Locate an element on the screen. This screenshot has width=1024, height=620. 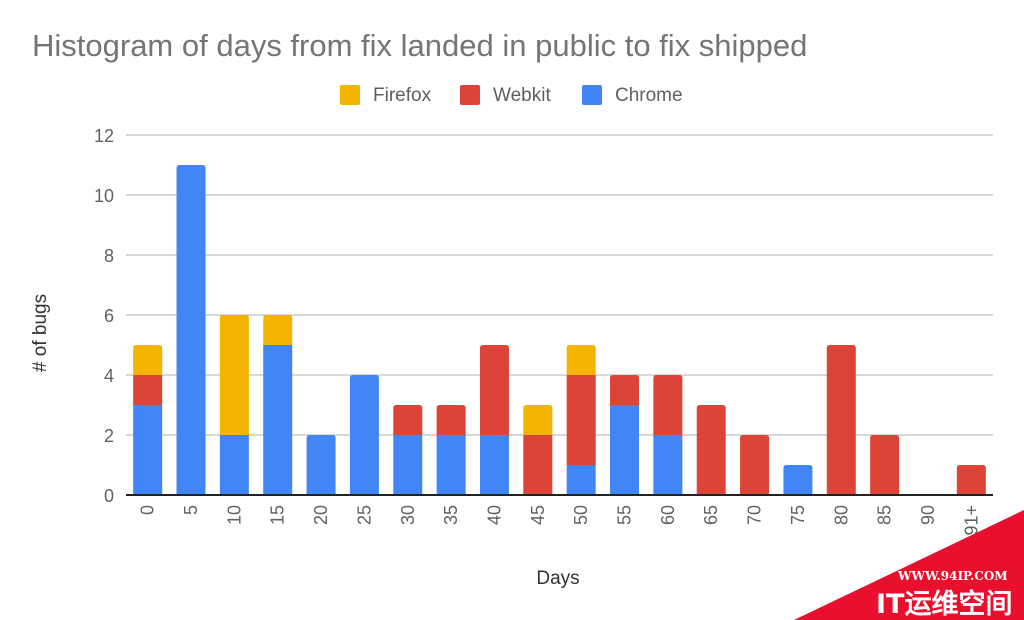
x-tick-label: 35 is located at coordinates (451, 515).